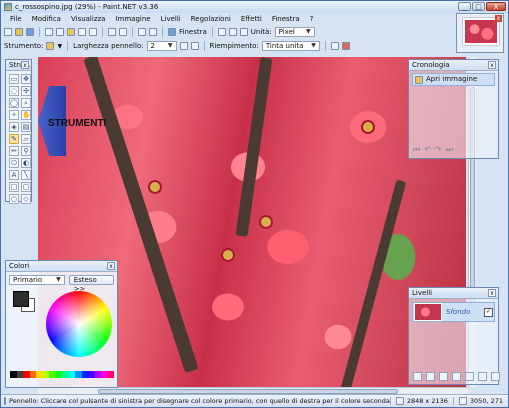  What do you see at coordinates (132, 19) in the screenshot?
I see `menu-immagine: Immagine` at bounding box center [132, 19].